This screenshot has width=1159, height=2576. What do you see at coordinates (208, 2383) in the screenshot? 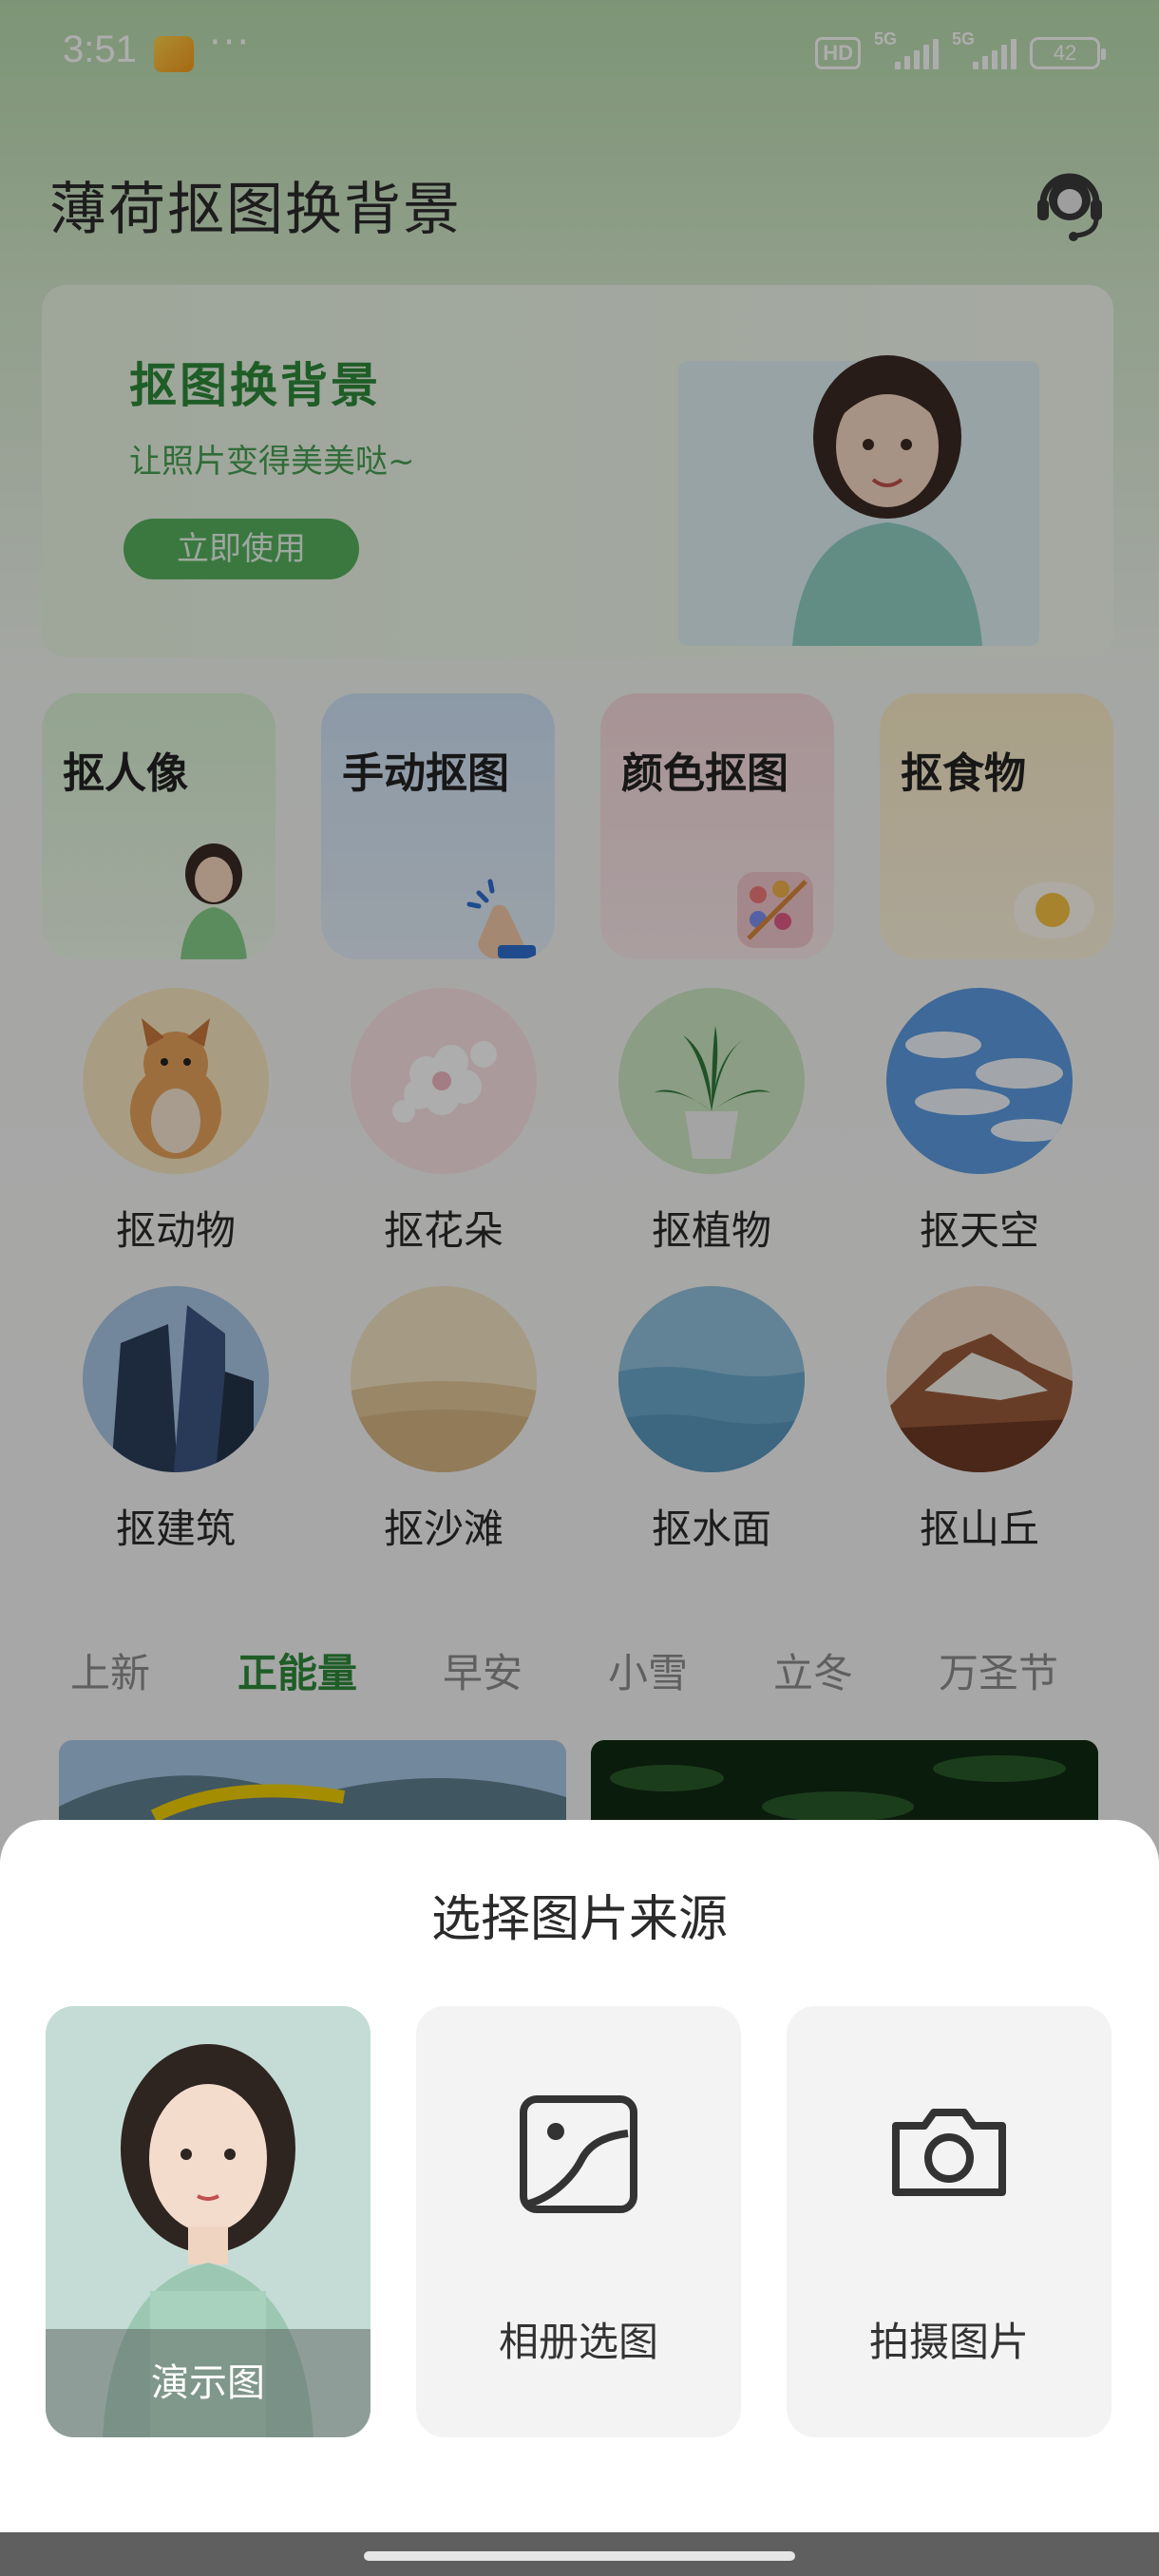
I see `demo-image-caption: 演示图` at bounding box center [208, 2383].